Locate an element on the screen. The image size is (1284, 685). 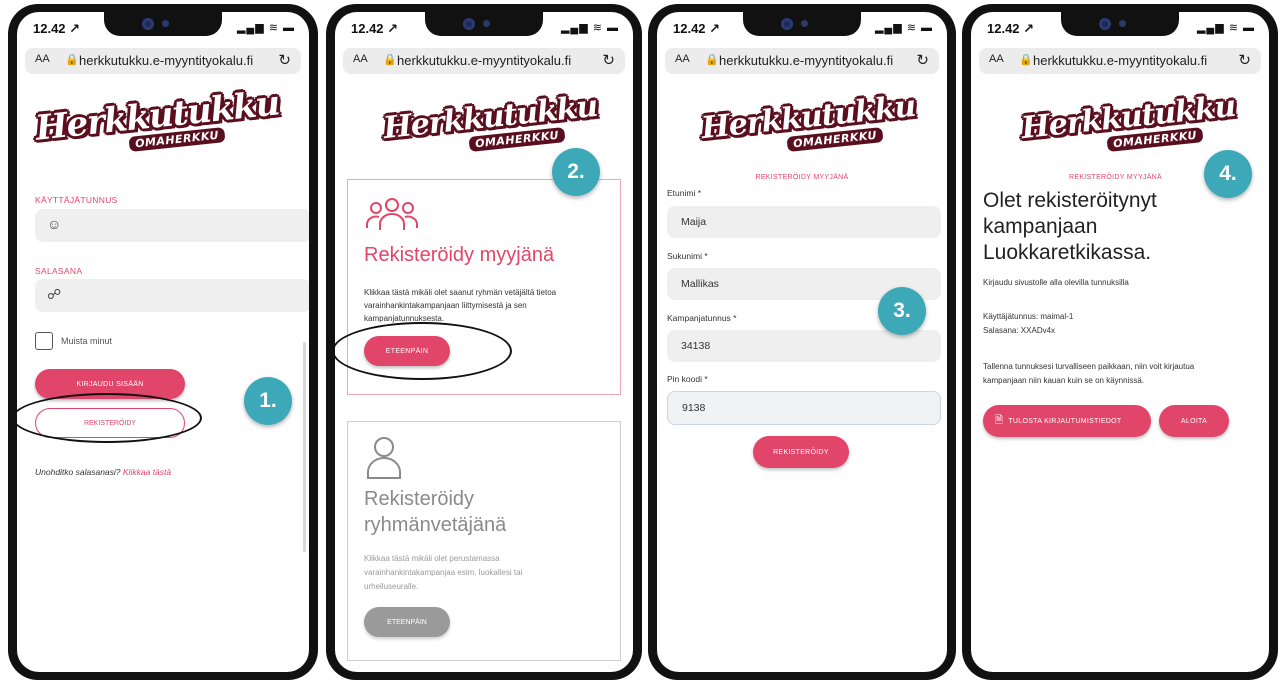
forgot-password-link: Klikkaa tästä is located at coordinates (147, 472).